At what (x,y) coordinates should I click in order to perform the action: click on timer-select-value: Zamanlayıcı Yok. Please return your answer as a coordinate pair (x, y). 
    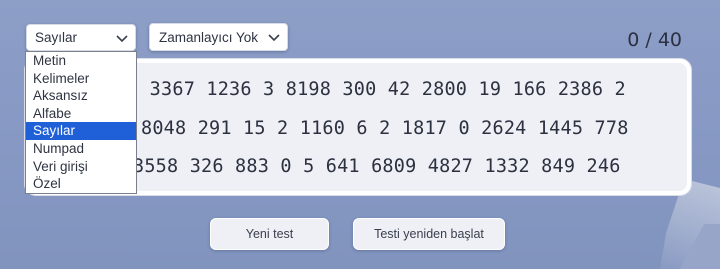
    Looking at the image, I should click on (209, 37).